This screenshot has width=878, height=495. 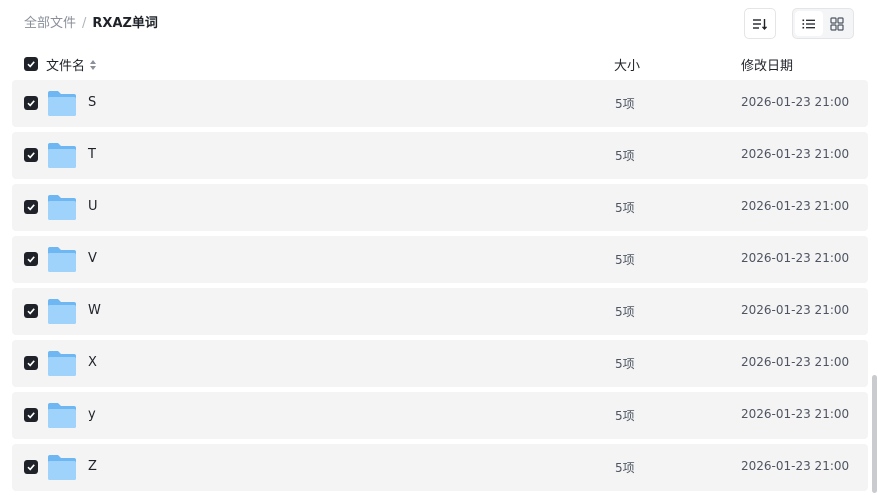 I want to click on file-name: X, so click(x=92, y=362).